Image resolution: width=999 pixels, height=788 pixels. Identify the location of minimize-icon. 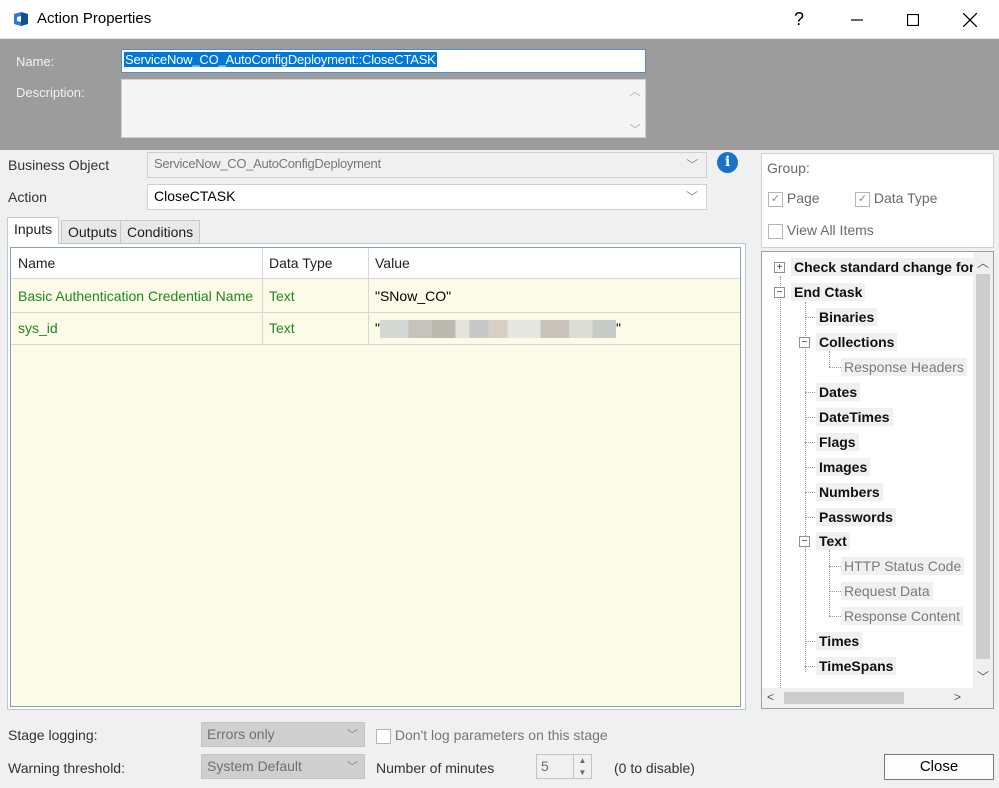
(857, 19).